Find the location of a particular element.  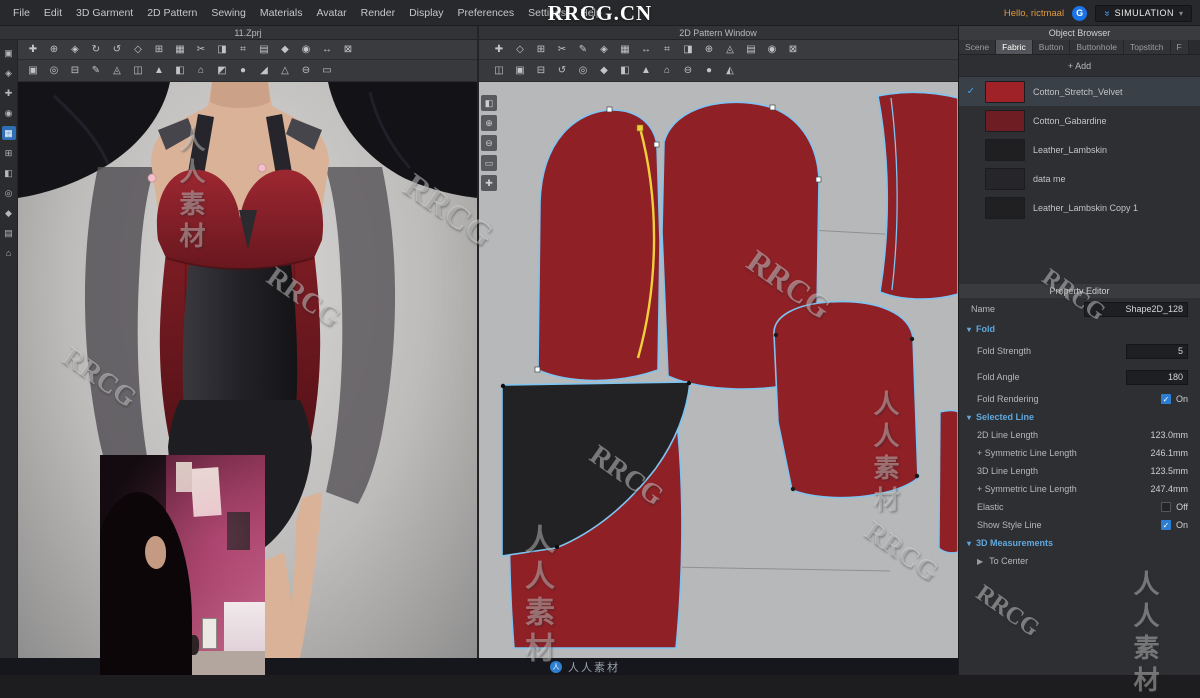

toolbar-icon: ▦ is located at coordinates (180, 50).